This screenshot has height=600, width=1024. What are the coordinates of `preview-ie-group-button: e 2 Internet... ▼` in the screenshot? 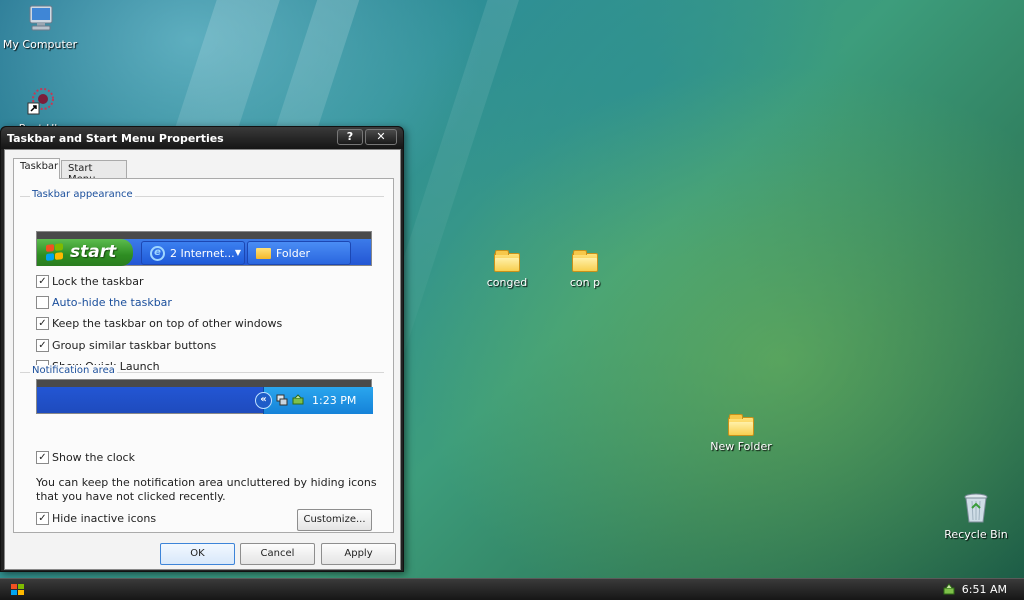 It's located at (193, 253).